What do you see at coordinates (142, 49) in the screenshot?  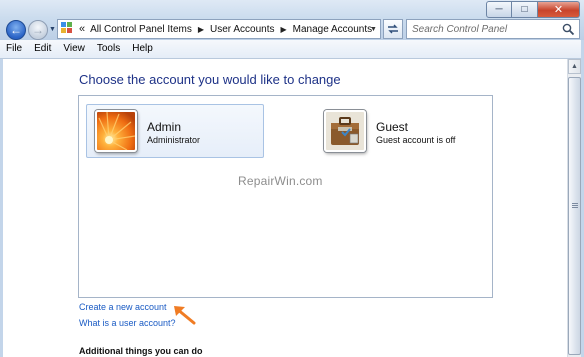 I see `menu-help: Help` at bounding box center [142, 49].